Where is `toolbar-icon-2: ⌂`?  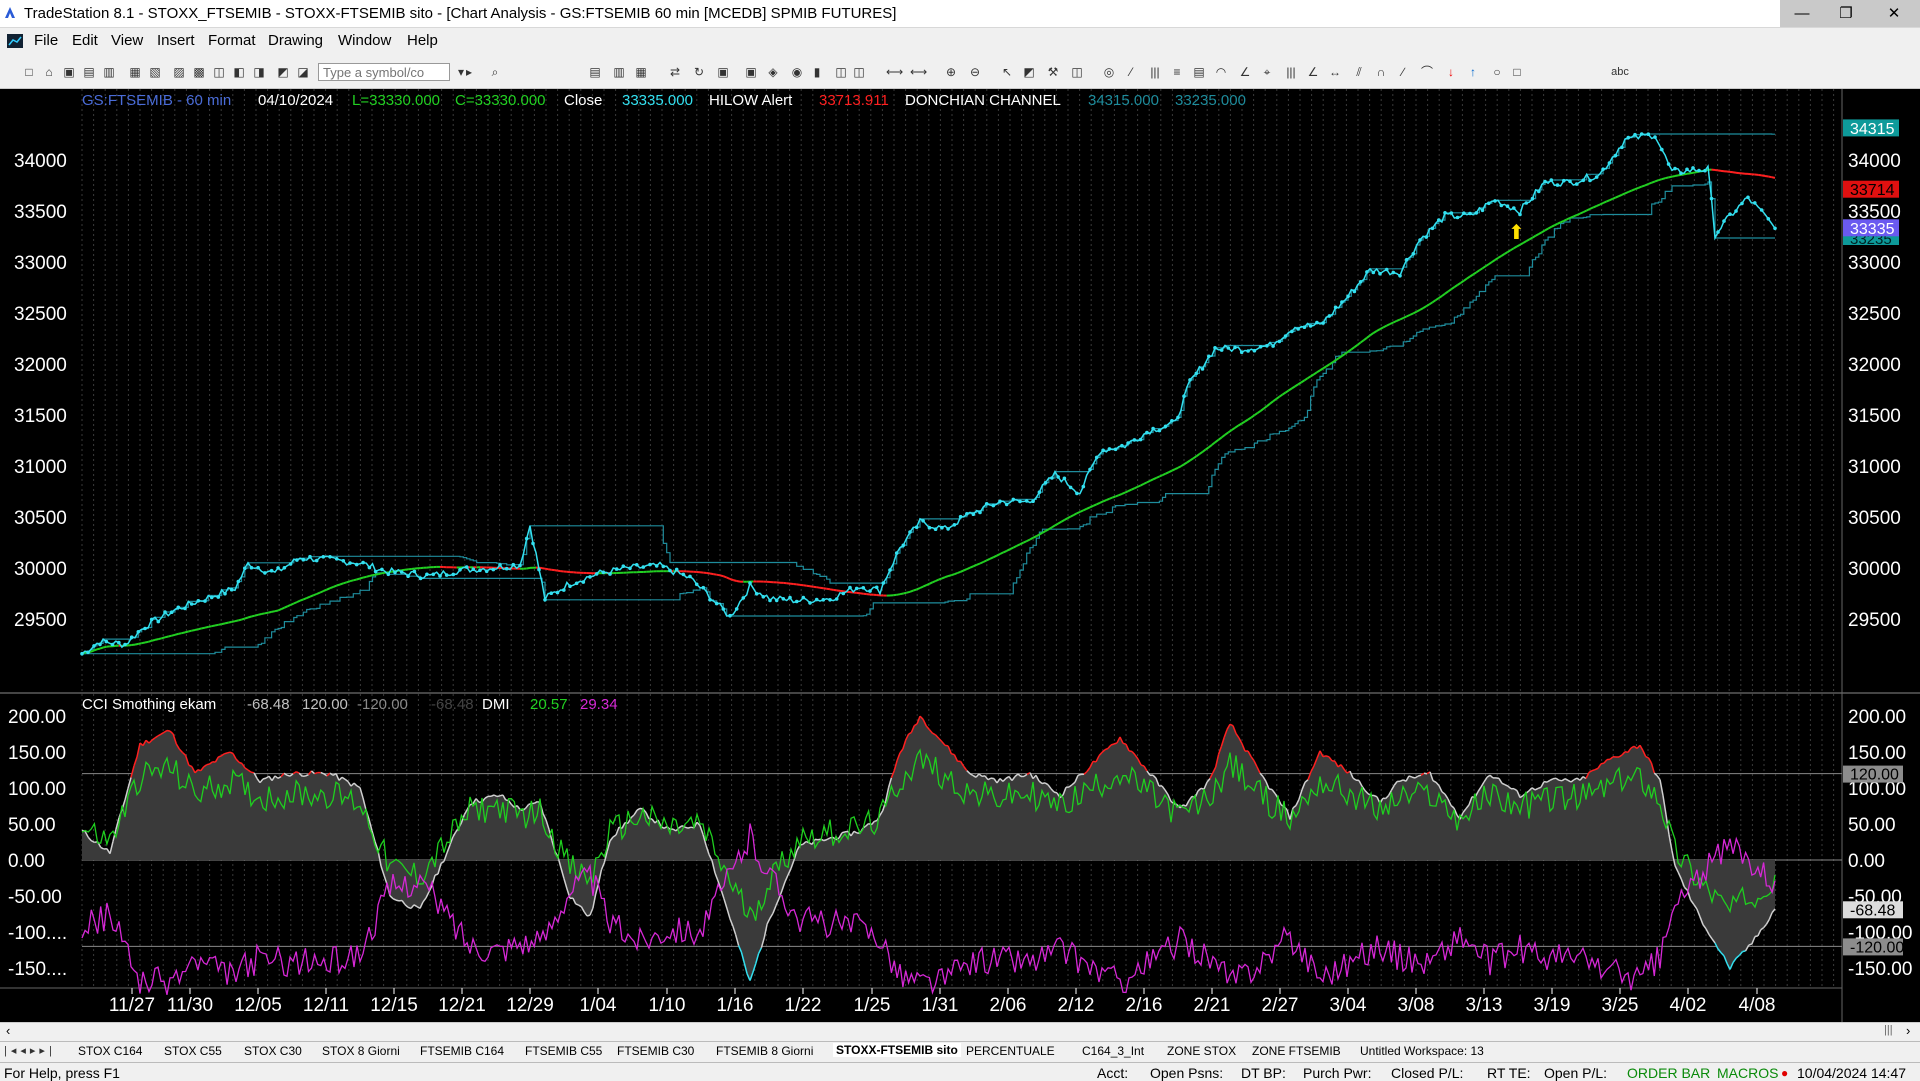
toolbar-icon-2: ⌂ is located at coordinates (49, 72).